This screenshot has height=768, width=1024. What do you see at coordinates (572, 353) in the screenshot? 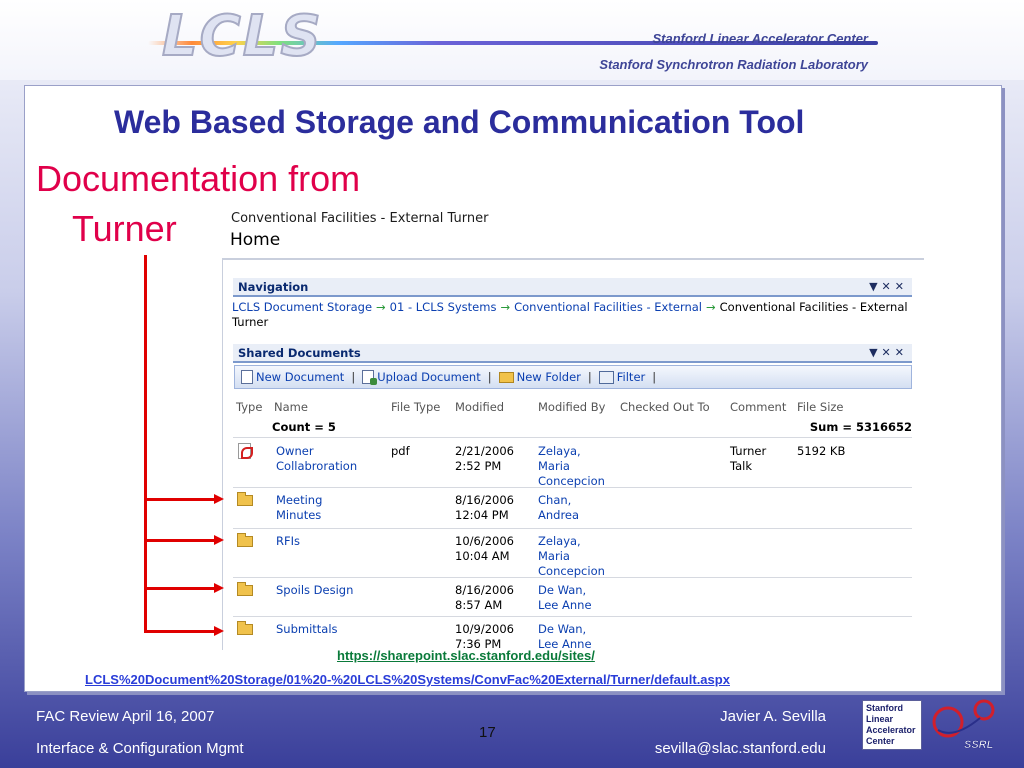
I see `shared-documents-webpart-header: Shared Documents ▼✕✕` at bounding box center [572, 353].